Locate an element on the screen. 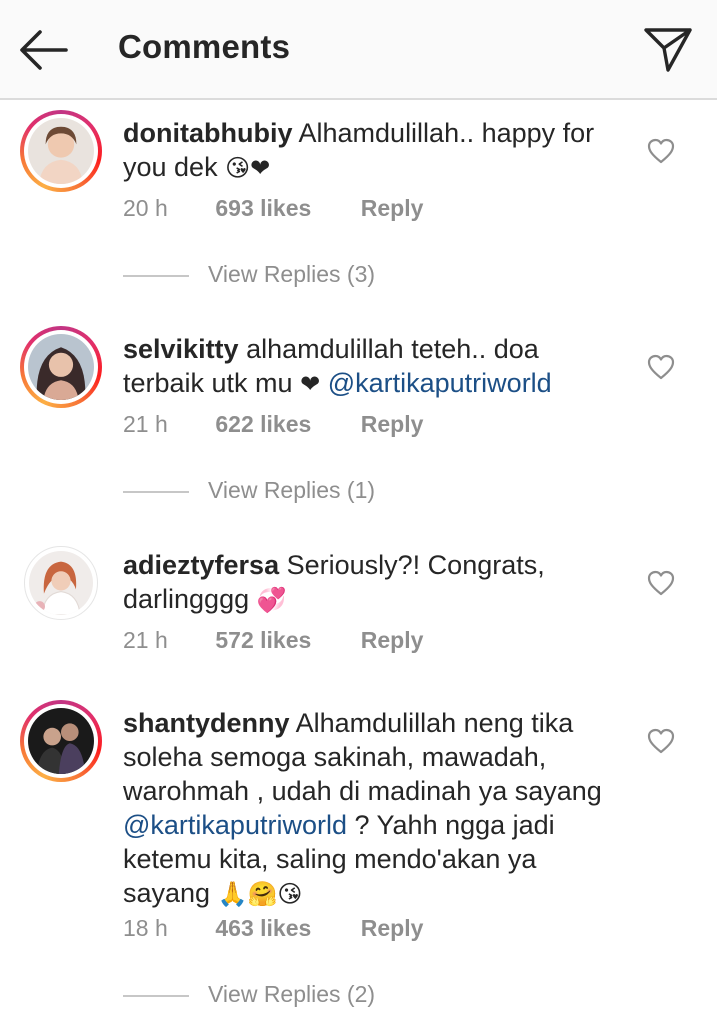 This screenshot has width=717, height=1011. comment-likes: 463 likes is located at coordinates (284, 928).